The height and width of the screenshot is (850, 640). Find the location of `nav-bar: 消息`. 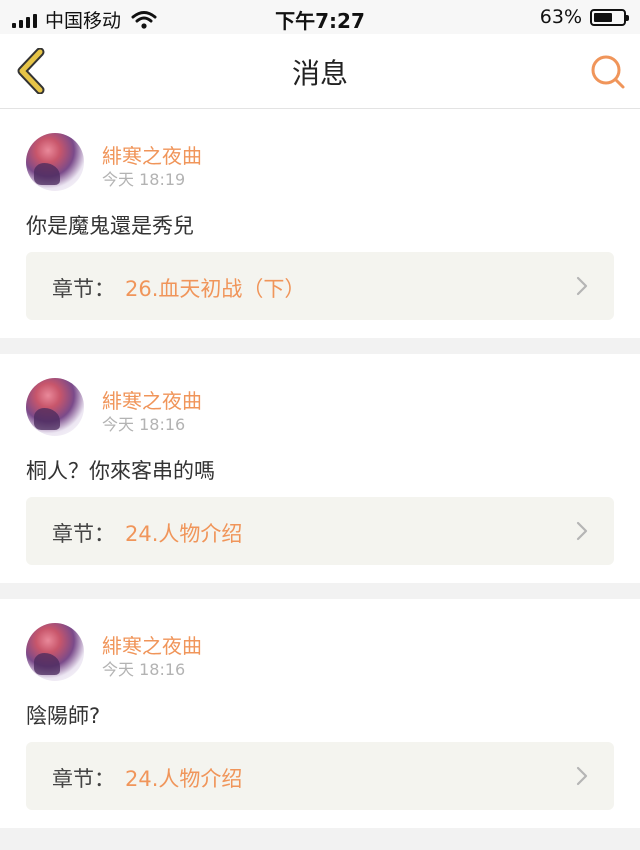

nav-bar: 消息 is located at coordinates (320, 71).